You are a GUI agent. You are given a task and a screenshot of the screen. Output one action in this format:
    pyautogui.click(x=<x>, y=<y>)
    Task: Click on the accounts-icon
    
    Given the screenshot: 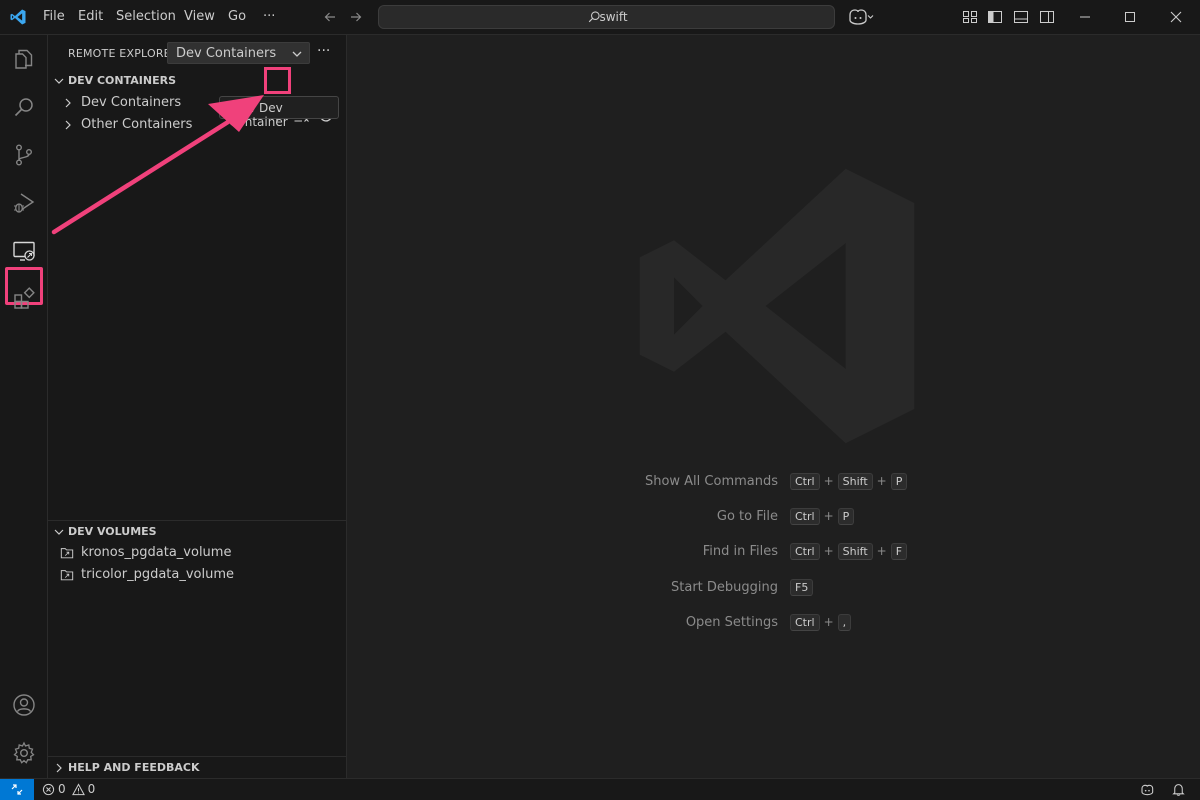 What is the action you would take?
    pyautogui.click(x=24, y=705)
    